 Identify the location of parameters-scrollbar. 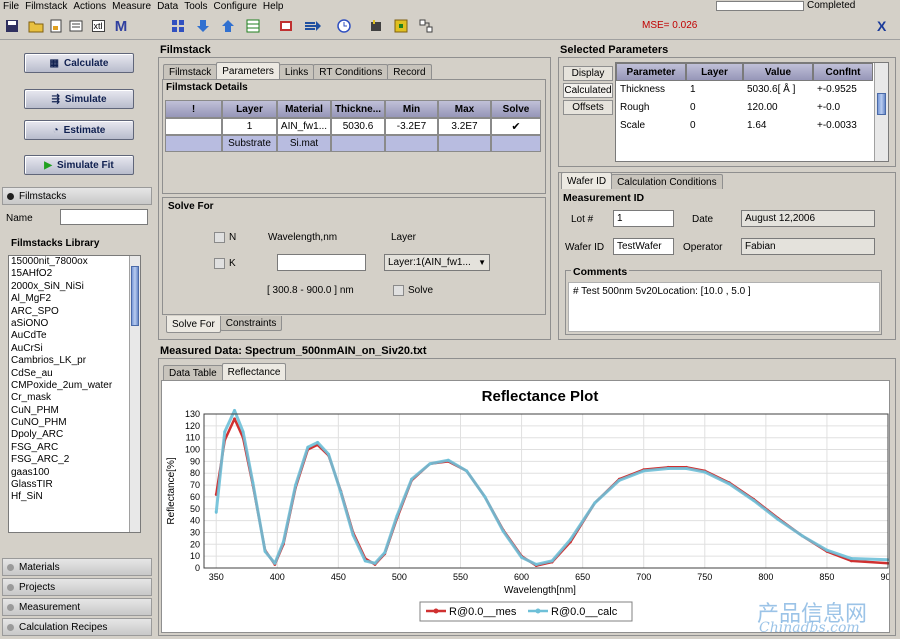
(881, 112).